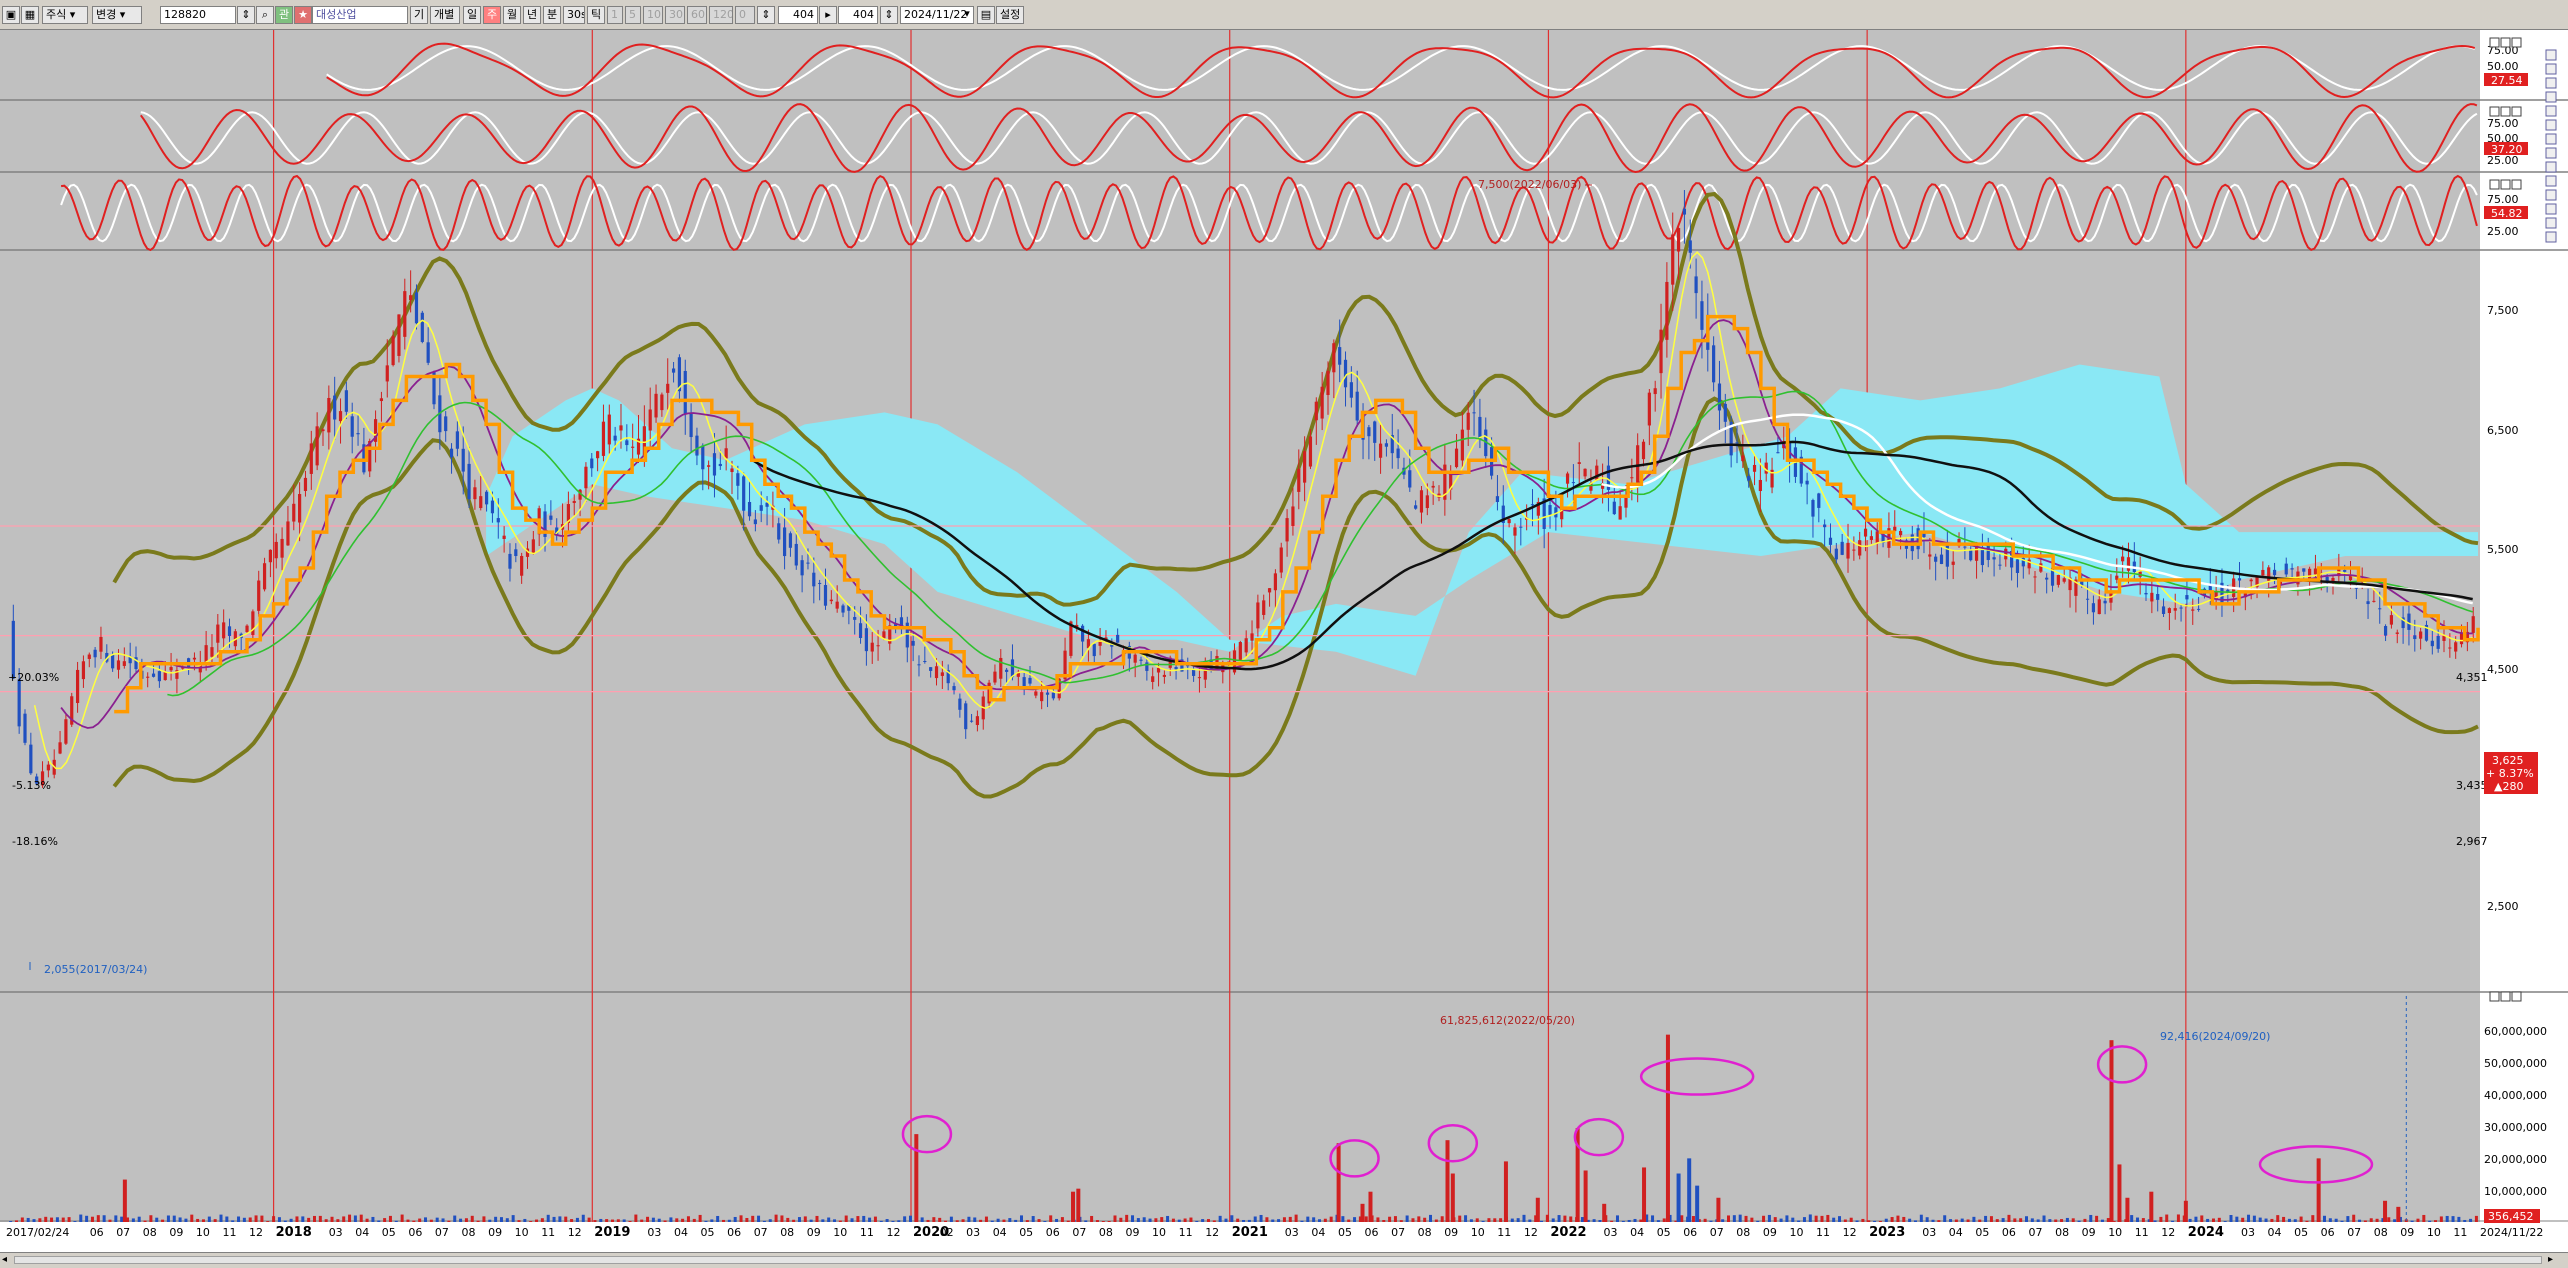  What do you see at coordinates (11, 15) in the screenshot?
I see `menu-icon: ▣` at bounding box center [11, 15].